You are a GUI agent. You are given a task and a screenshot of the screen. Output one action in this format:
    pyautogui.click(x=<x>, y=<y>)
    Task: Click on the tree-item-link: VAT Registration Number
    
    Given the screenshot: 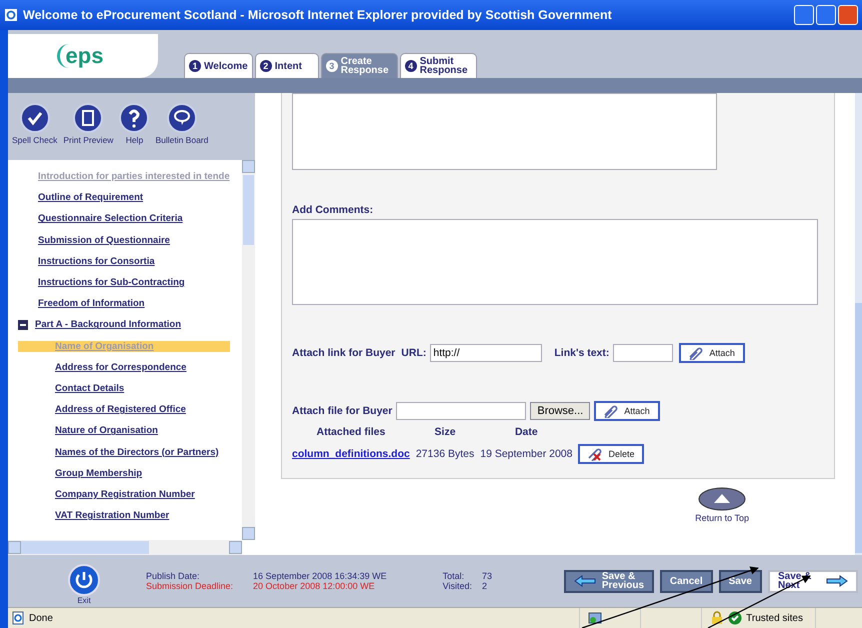 What is the action you would take?
    pyautogui.click(x=94, y=516)
    